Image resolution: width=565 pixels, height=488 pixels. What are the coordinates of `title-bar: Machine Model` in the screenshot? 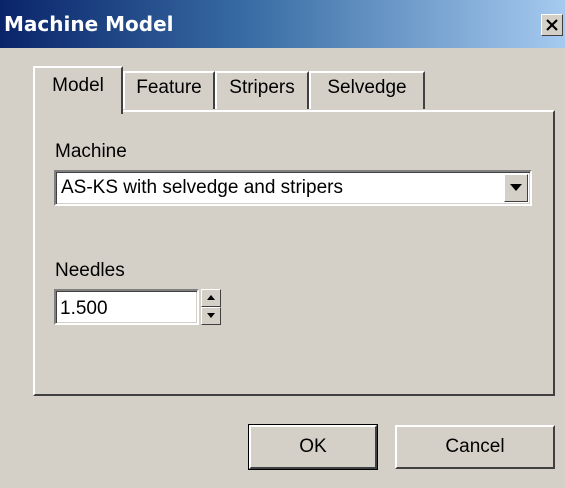 It's located at (282, 24).